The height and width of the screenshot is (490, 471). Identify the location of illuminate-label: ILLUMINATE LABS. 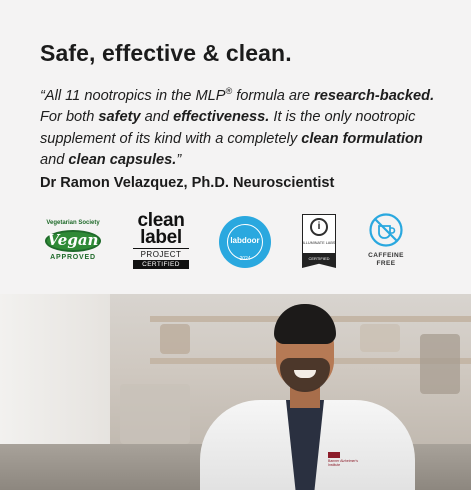
(319, 243).